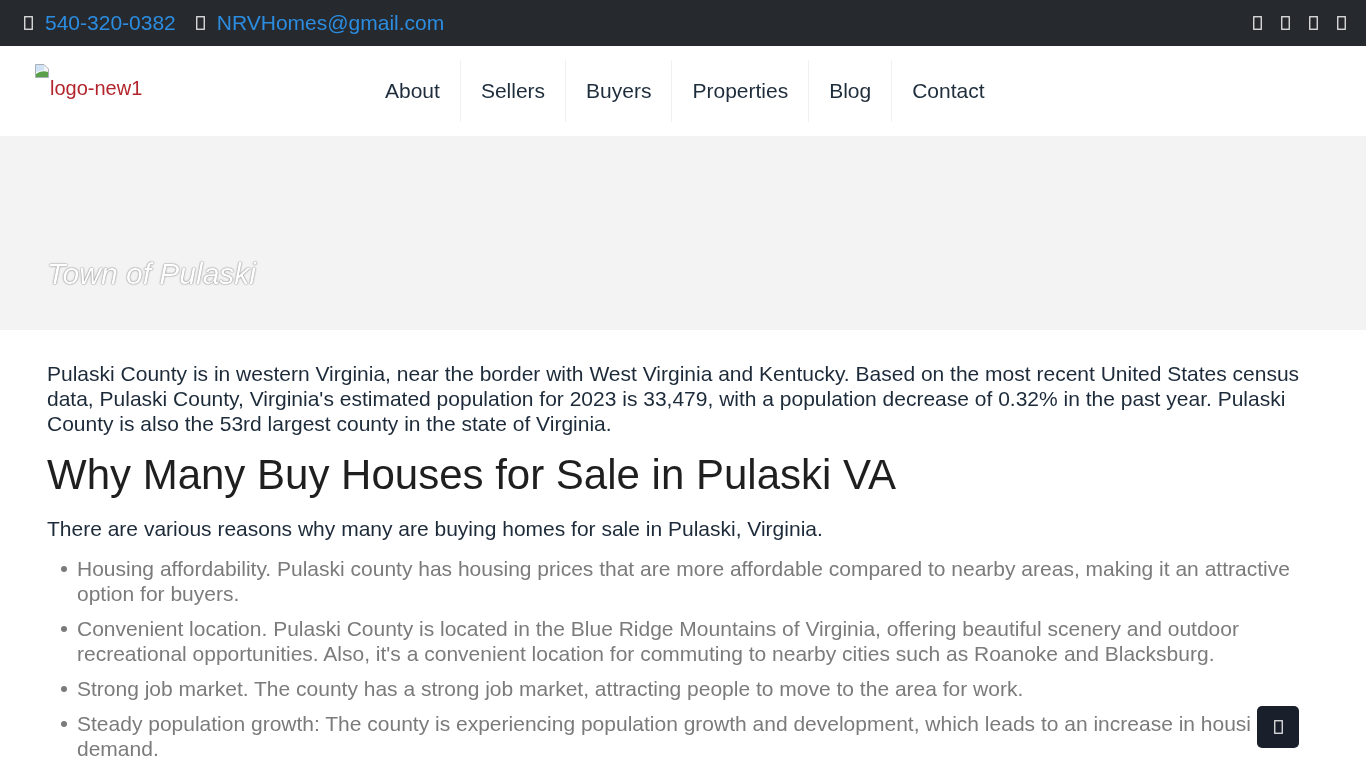 The image size is (1366, 768). I want to click on nav-link: About, so click(412, 91).